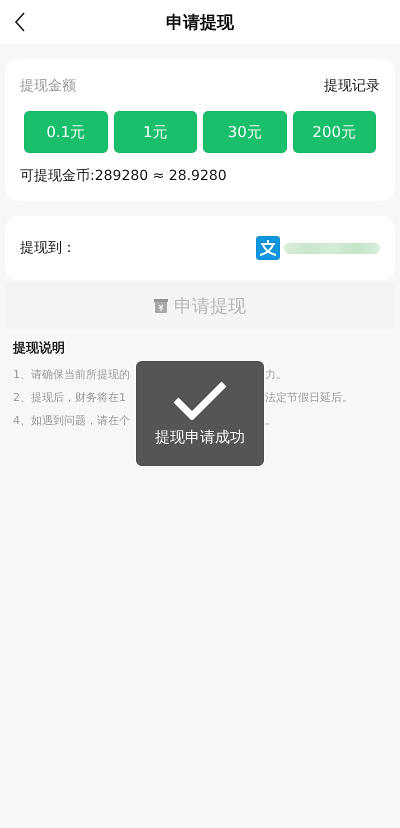 This screenshot has height=828, width=400. What do you see at coordinates (268, 248) in the screenshot?
I see `payment-app-icon` at bounding box center [268, 248].